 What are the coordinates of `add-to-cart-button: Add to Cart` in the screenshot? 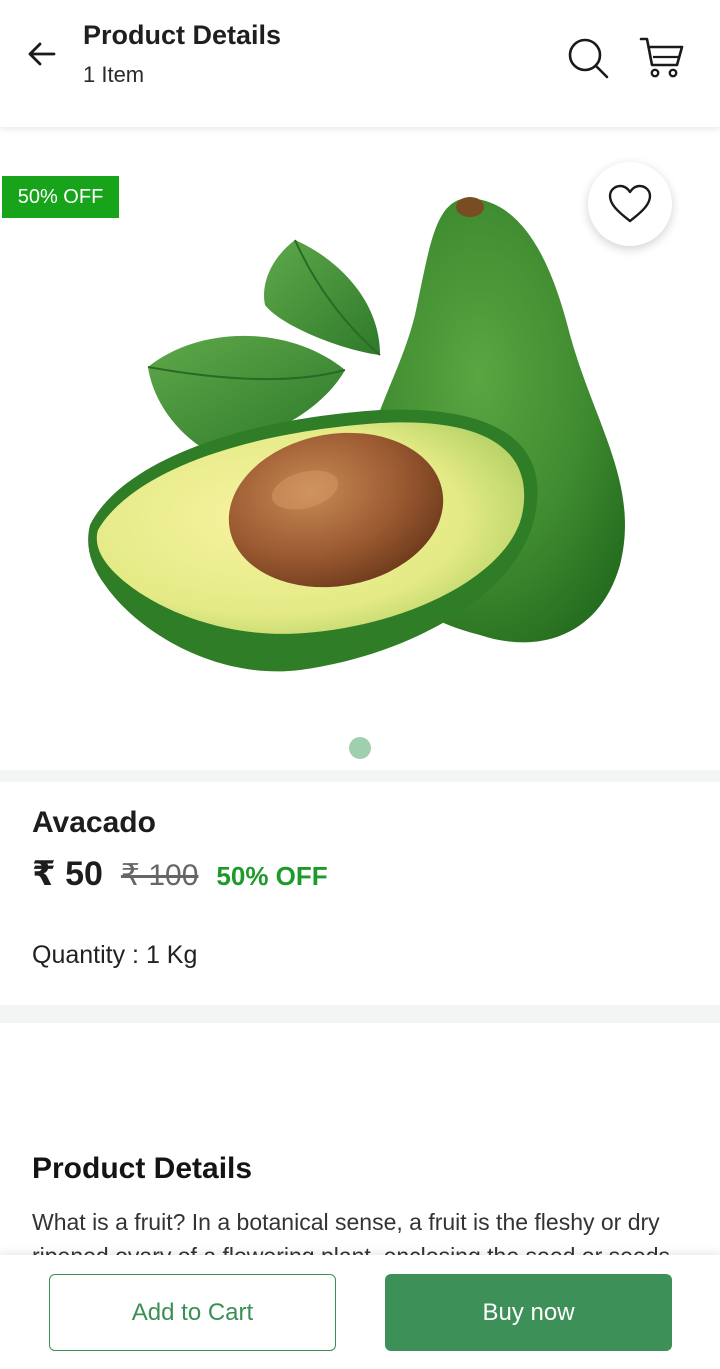 It's located at (192, 1312).